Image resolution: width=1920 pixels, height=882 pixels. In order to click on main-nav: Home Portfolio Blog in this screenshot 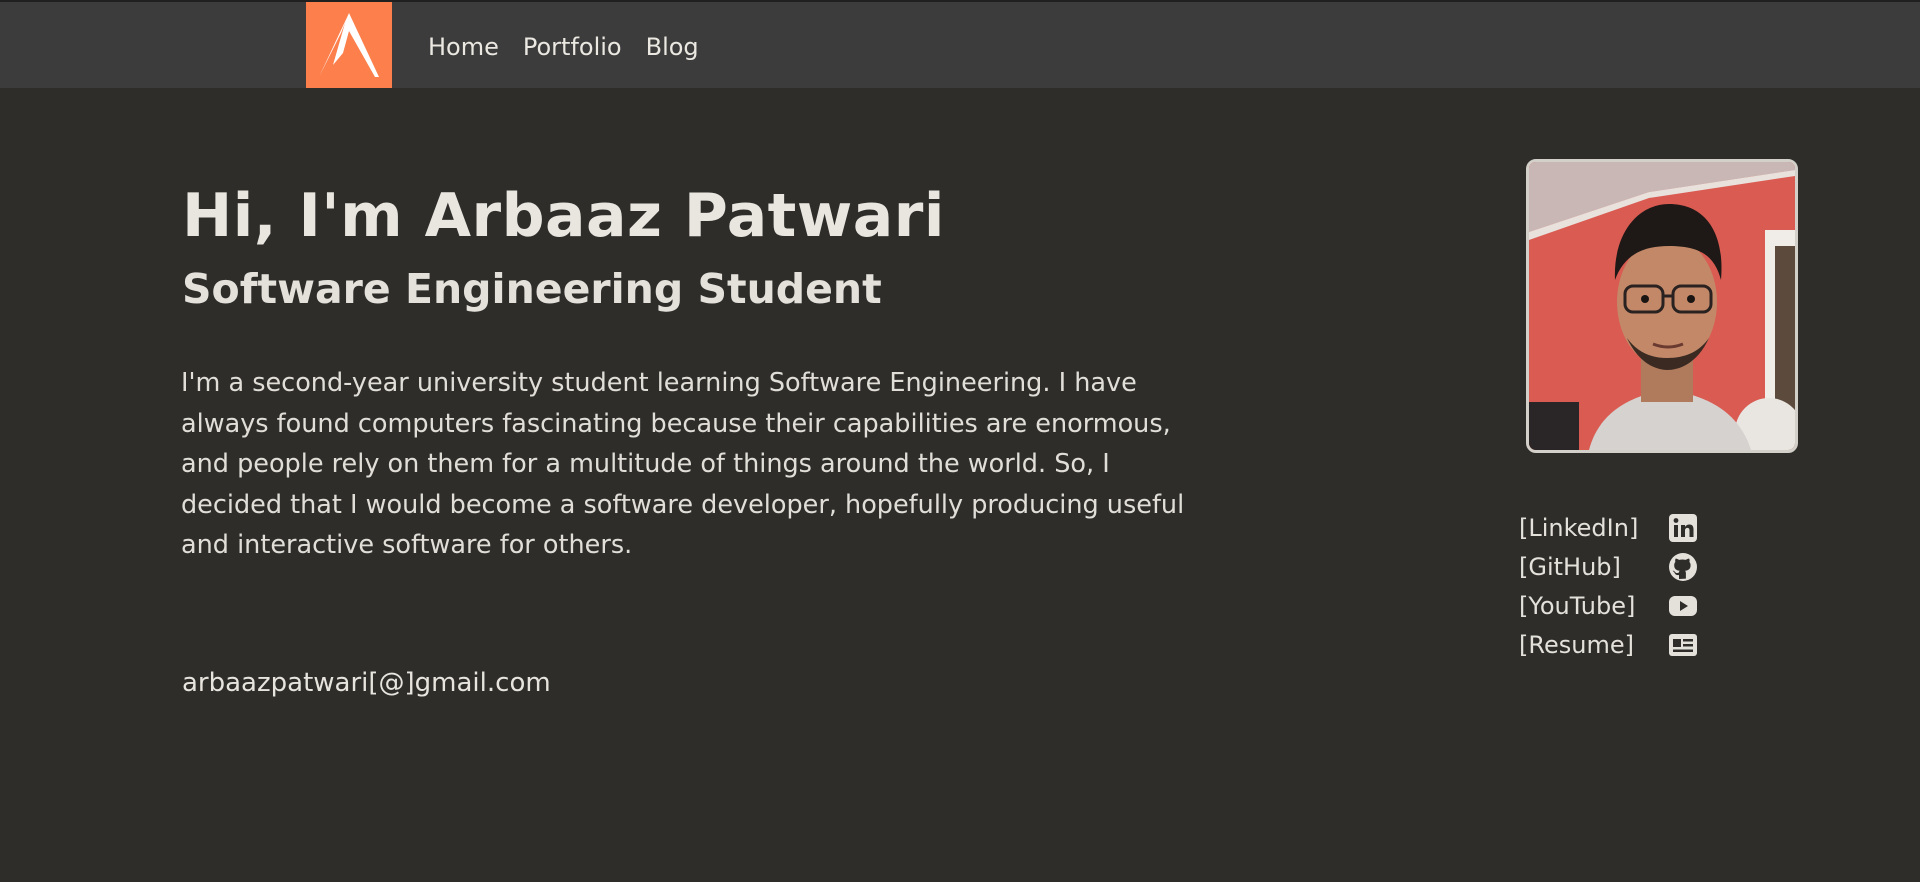, I will do `click(563, 47)`.